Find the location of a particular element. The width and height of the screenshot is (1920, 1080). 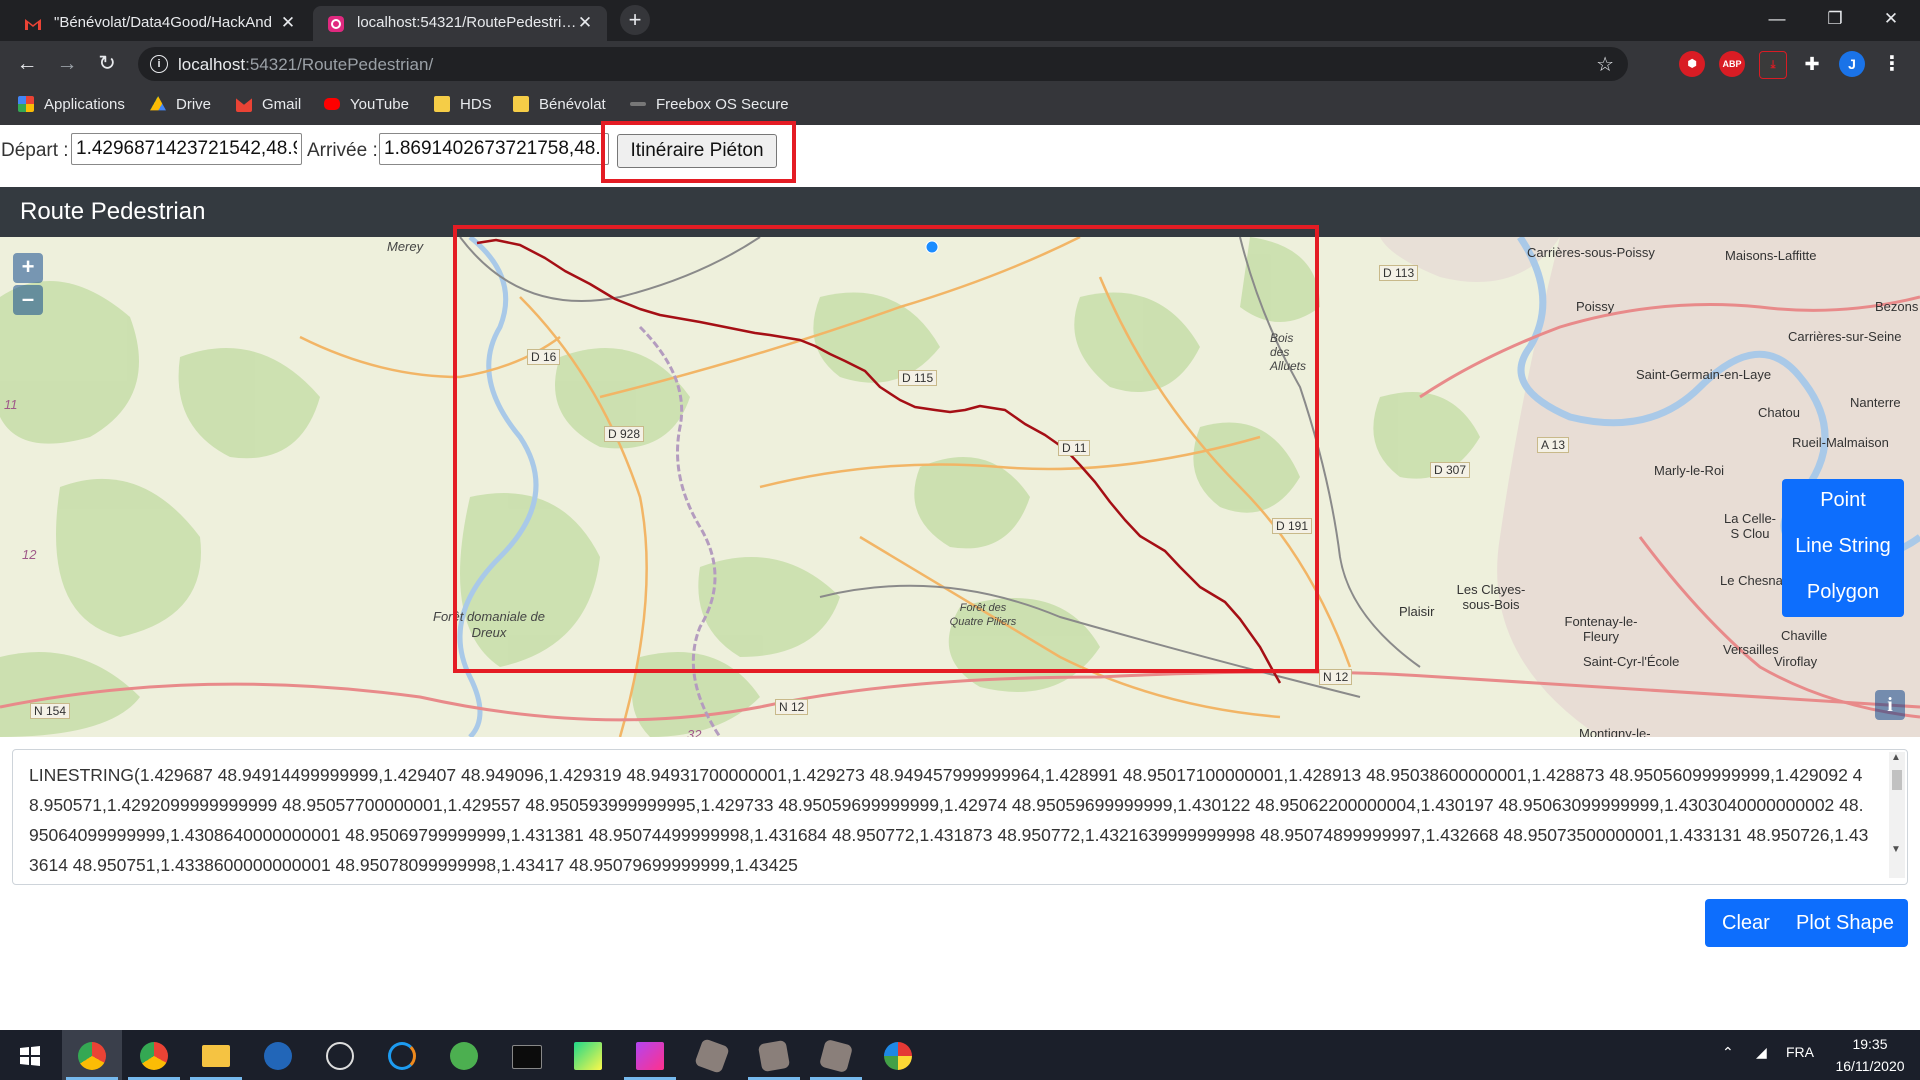

taskbar-atom is located at coordinates (464, 1055).